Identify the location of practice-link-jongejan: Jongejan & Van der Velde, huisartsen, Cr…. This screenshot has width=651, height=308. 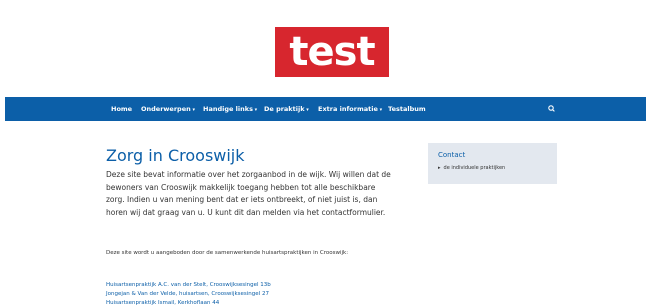
(241, 294).